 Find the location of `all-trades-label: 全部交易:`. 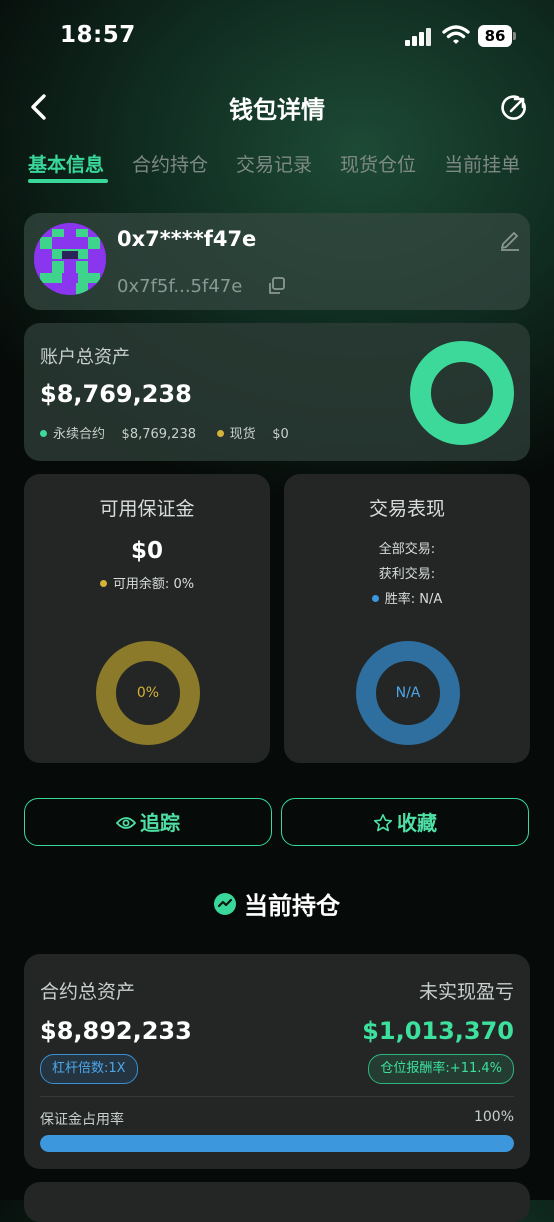

all-trades-label: 全部交易: is located at coordinates (407, 549).